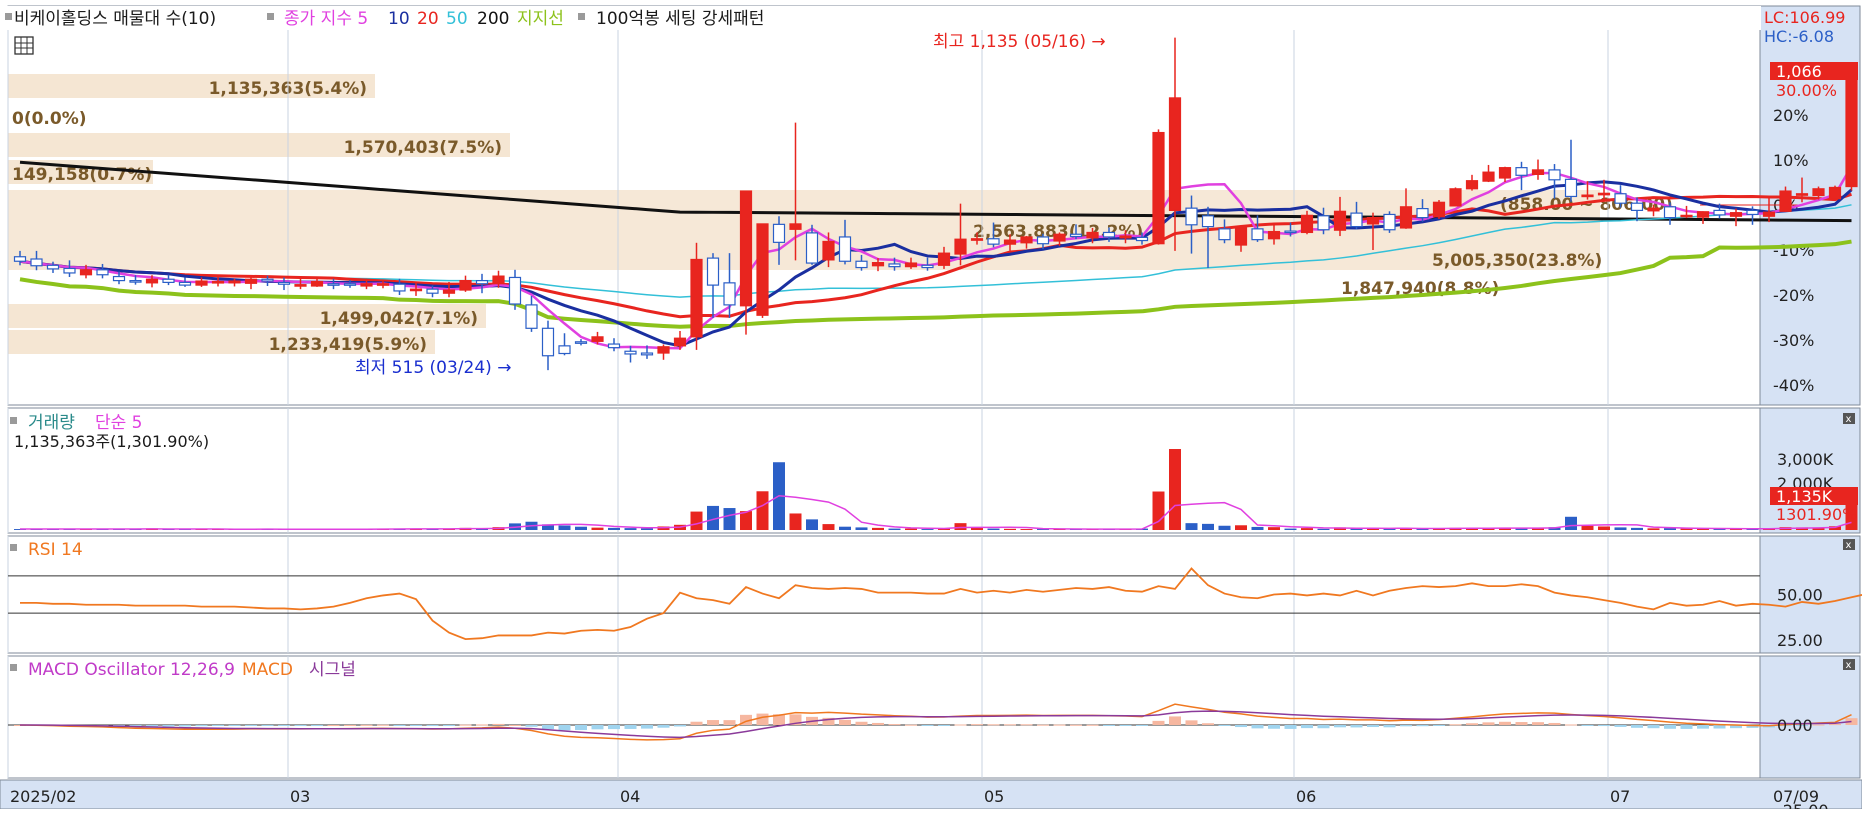 This screenshot has width=1862, height=813. I want to click on volume-title: 거래량, so click(51, 423).